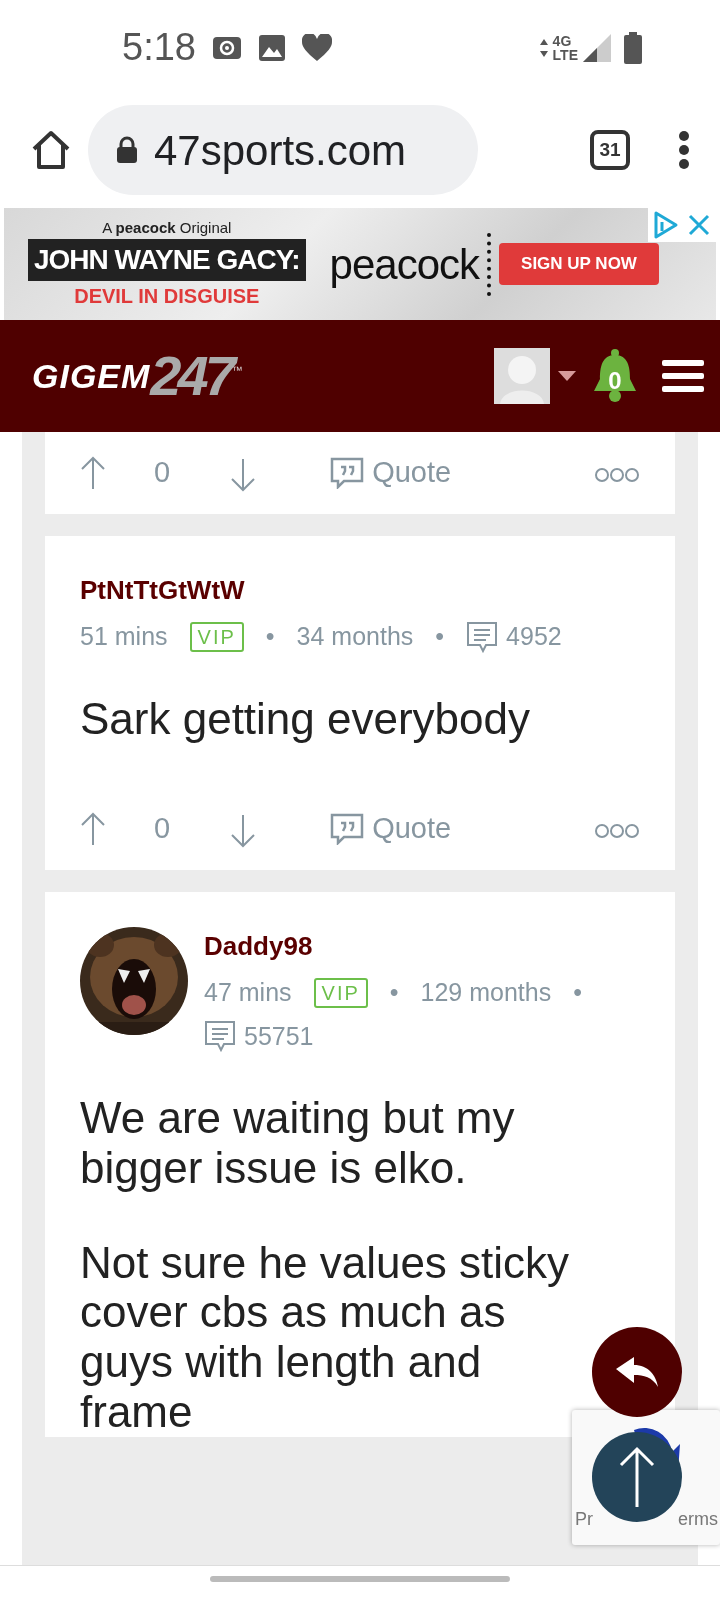 This screenshot has height=1600, width=720. Describe the element at coordinates (360, 590) in the screenshot. I see `author-name: PtNtTtGtWtW` at that location.